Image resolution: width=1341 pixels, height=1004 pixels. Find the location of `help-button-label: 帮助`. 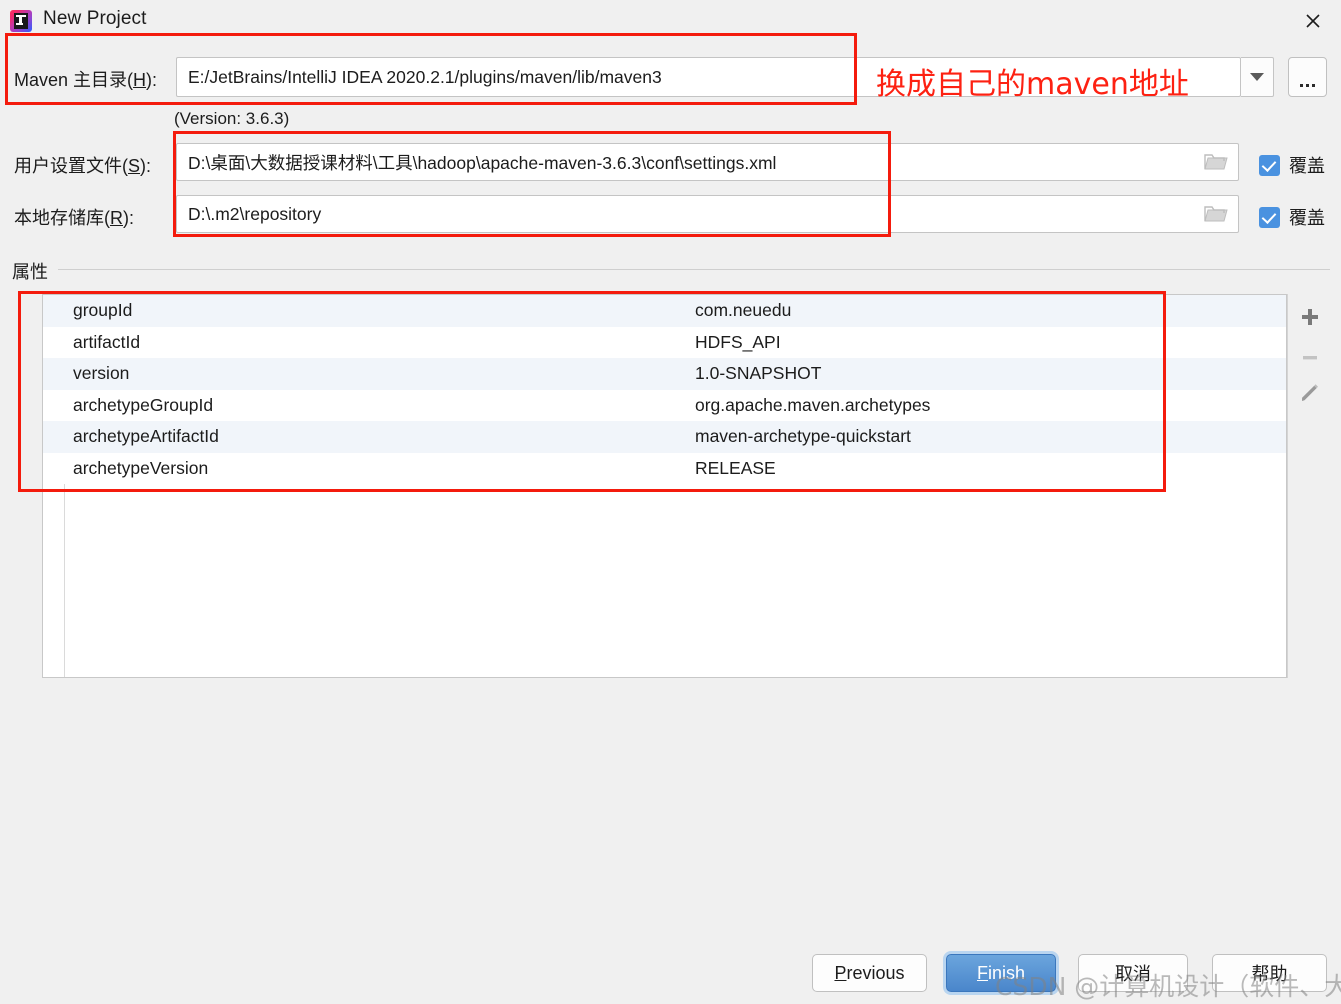

help-button-label: 帮助 is located at coordinates (1269, 974).